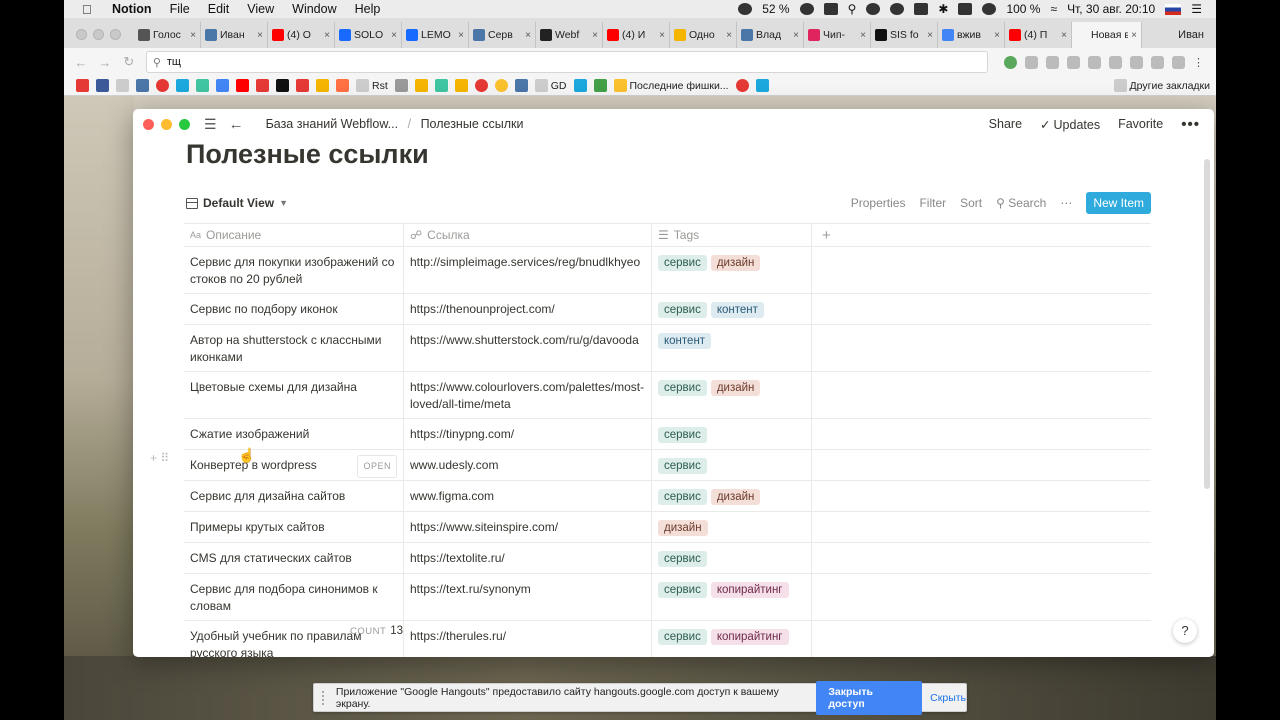 Image resolution: width=1280 pixels, height=720 pixels. What do you see at coordinates (528, 597) in the screenshot?
I see `cell-link: https://text.ru/synonym` at bounding box center [528, 597].